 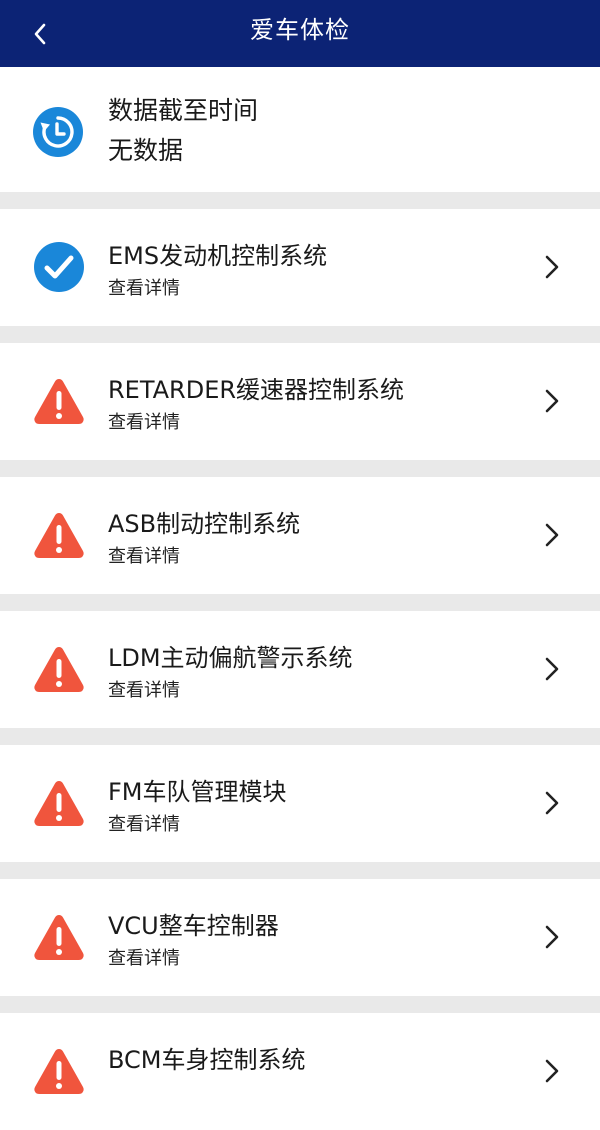 What do you see at coordinates (218, 256) in the screenshot?
I see `system-name: EMS发动机控制系统` at bounding box center [218, 256].